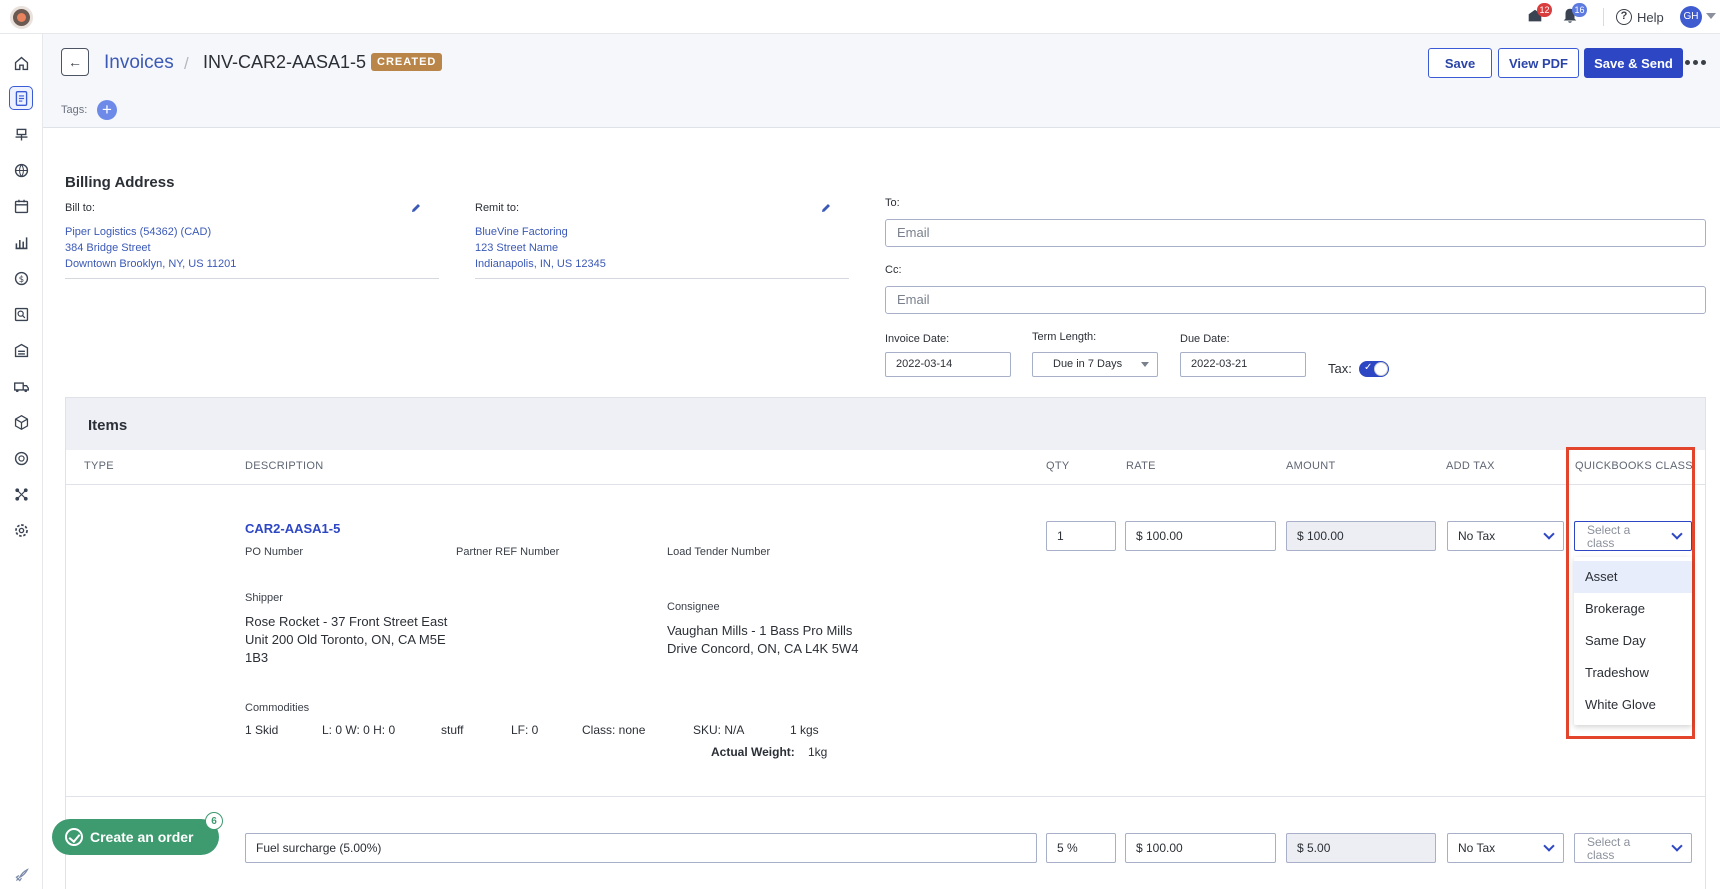 The height and width of the screenshot is (889, 1720). Describe the element at coordinates (1691, 17) in the screenshot. I see `user-avatar: GH` at that location.